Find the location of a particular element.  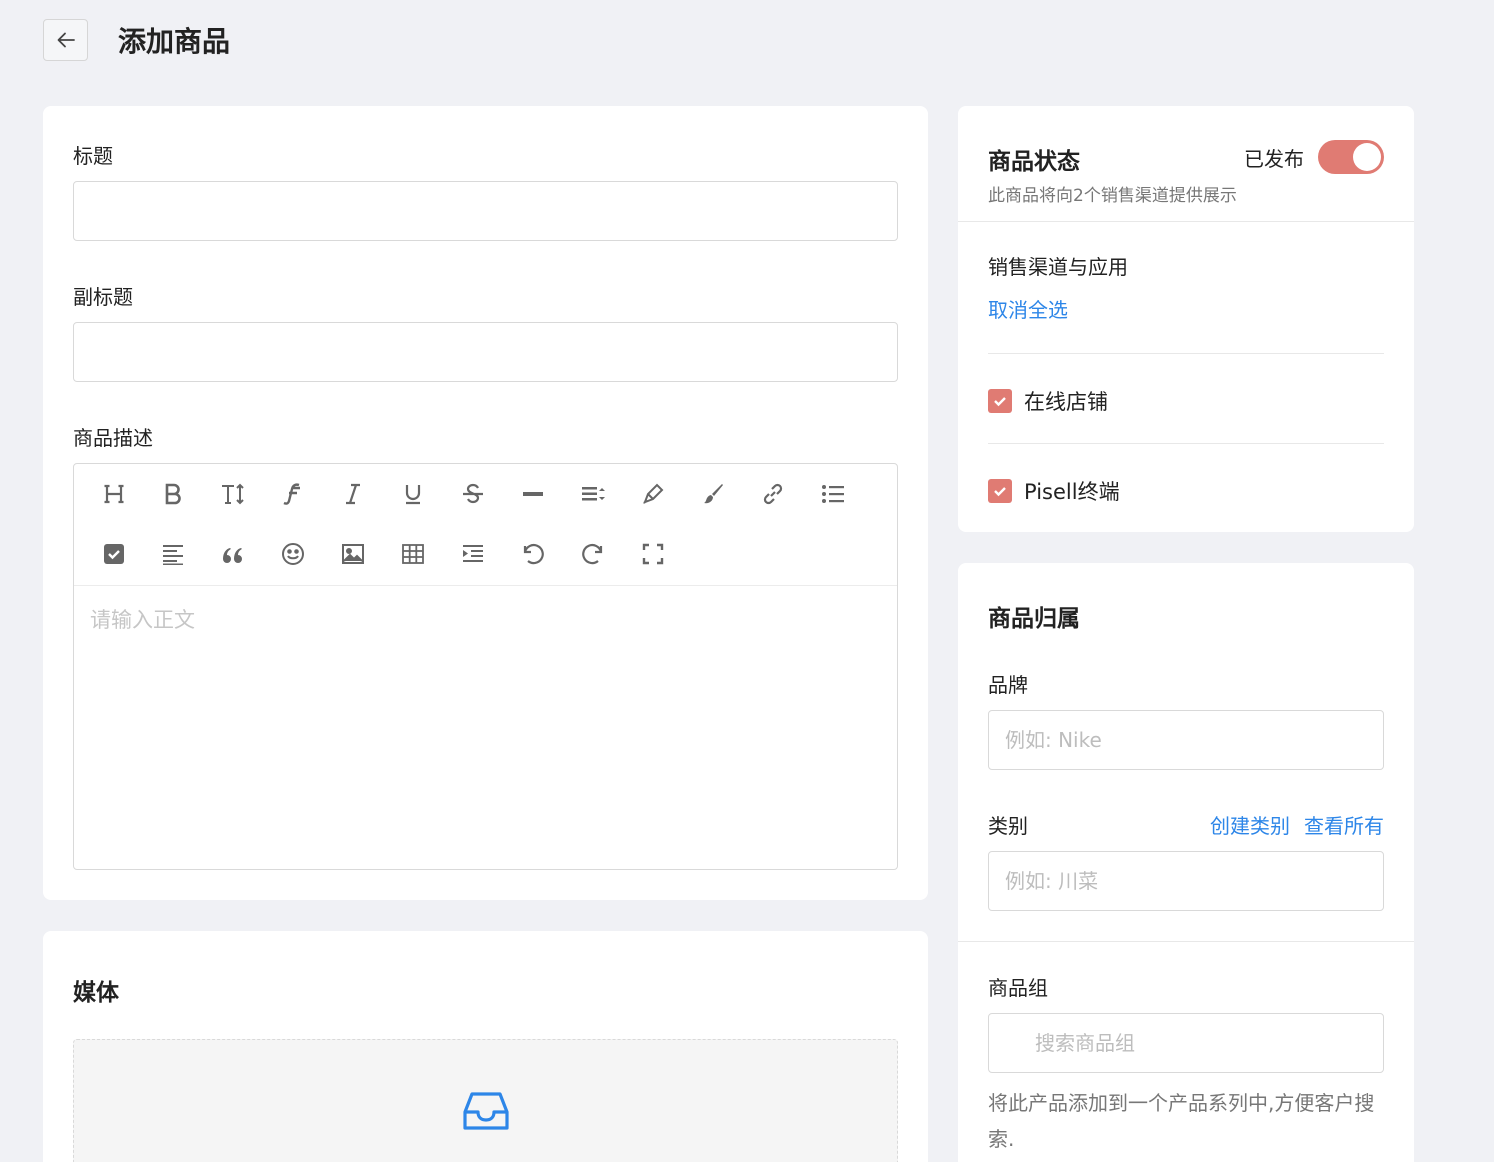

toggle-knob is located at coordinates (1367, 157).